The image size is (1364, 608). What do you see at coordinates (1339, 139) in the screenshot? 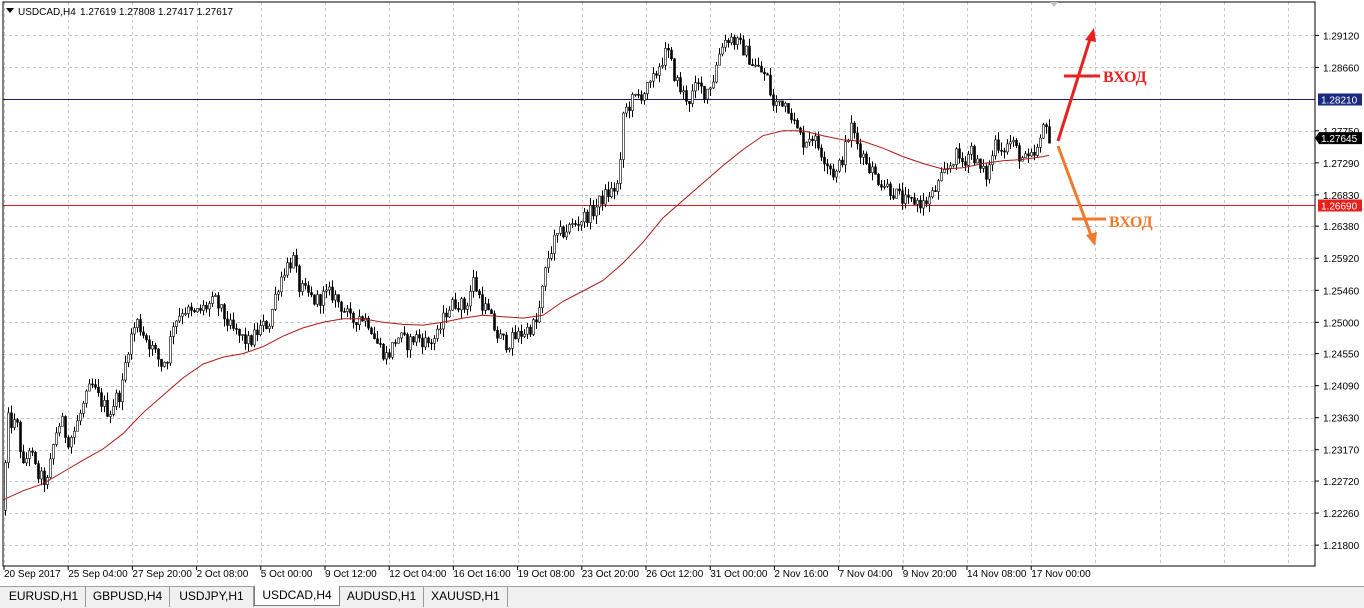
I see `current-price-label: 1.27645` at bounding box center [1339, 139].